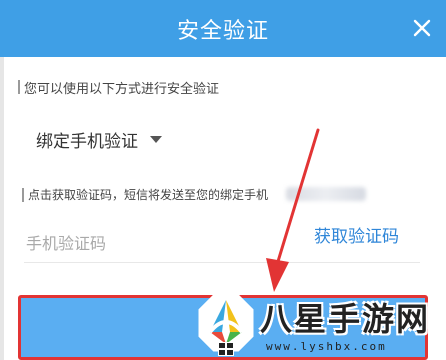  Describe the element at coordinates (2, 208) in the screenshot. I see `window-edge` at that location.